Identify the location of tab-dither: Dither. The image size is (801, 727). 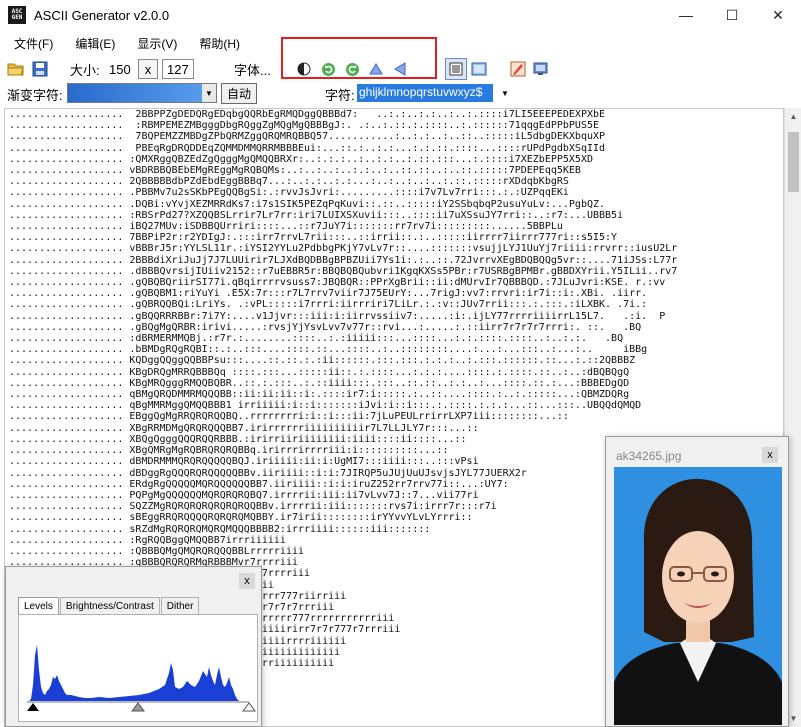
(180, 606).